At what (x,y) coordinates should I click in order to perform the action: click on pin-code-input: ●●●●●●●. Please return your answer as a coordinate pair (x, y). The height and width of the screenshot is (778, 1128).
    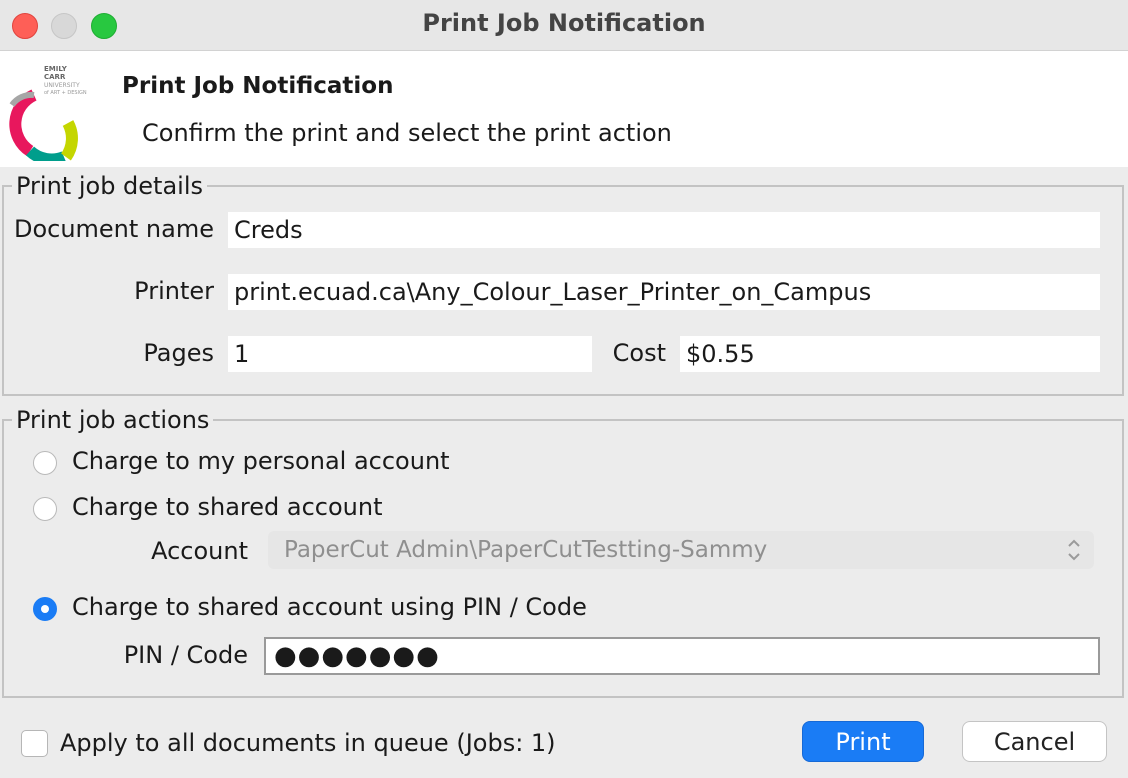
    Looking at the image, I should click on (682, 656).